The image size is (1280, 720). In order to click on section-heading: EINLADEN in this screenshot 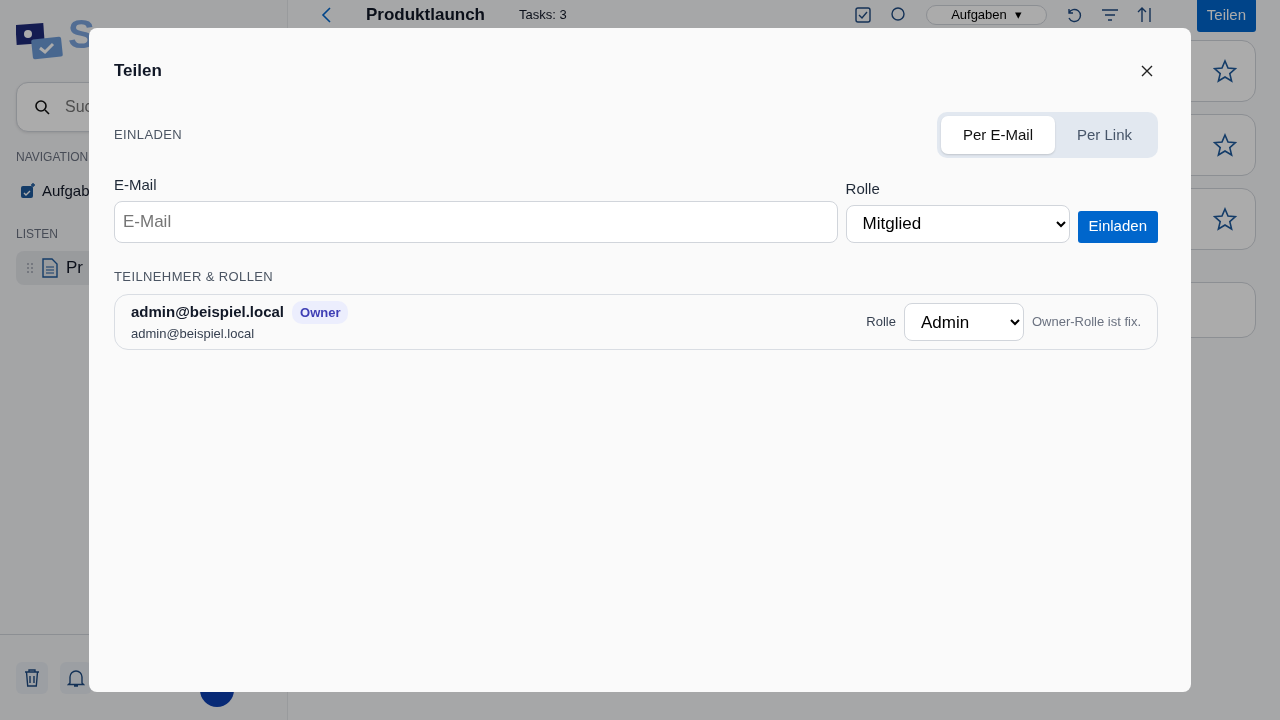, I will do `click(148, 135)`.